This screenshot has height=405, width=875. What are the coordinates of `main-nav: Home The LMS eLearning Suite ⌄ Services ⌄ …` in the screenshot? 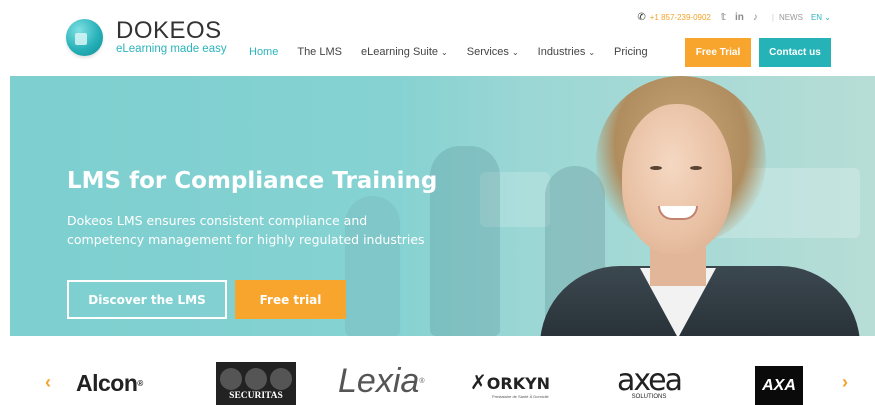 It's located at (458, 52).